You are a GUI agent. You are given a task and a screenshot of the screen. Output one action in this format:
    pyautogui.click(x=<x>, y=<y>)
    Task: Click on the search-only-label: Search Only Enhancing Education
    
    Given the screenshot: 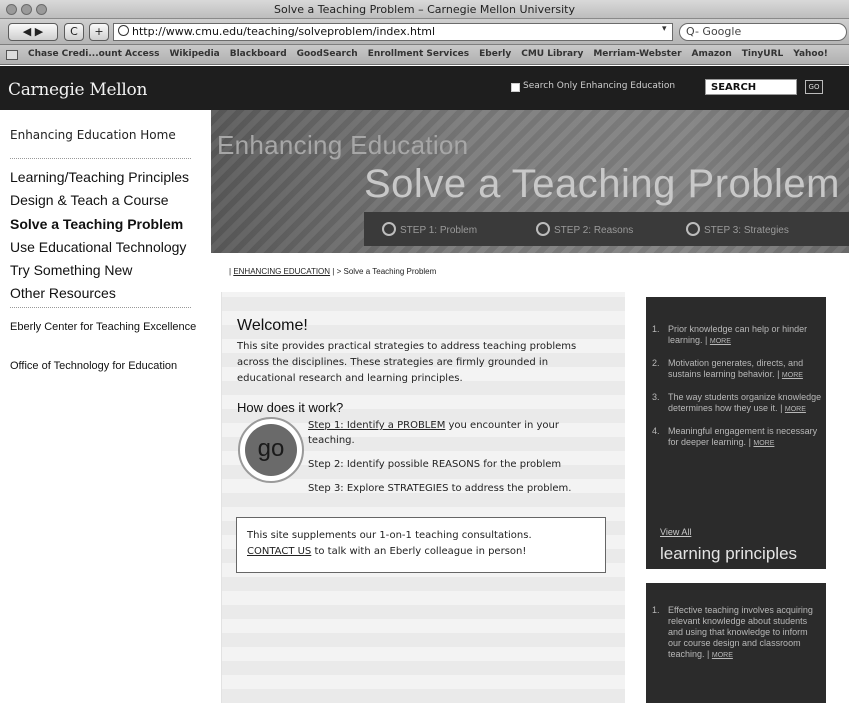 What is the action you would take?
    pyautogui.click(x=599, y=86)
    